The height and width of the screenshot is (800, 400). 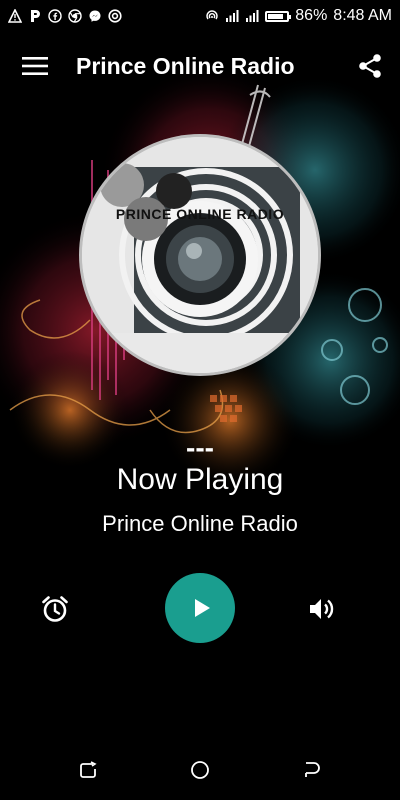 I want to click on home-icon, so click(x=200, y=770).